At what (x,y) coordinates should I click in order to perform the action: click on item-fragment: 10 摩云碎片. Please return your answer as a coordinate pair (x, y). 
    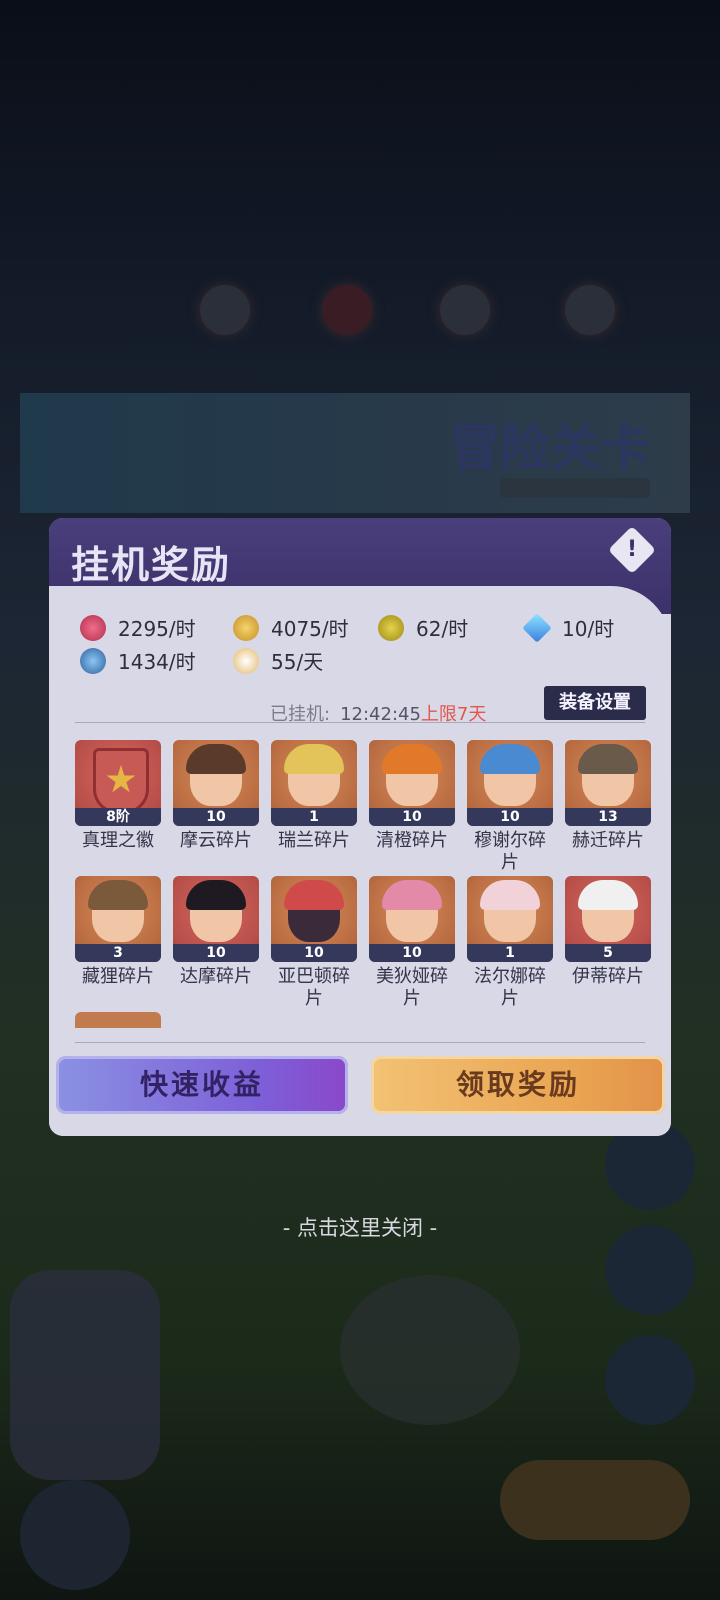
    Looking at the image, I should click on (216, 796).